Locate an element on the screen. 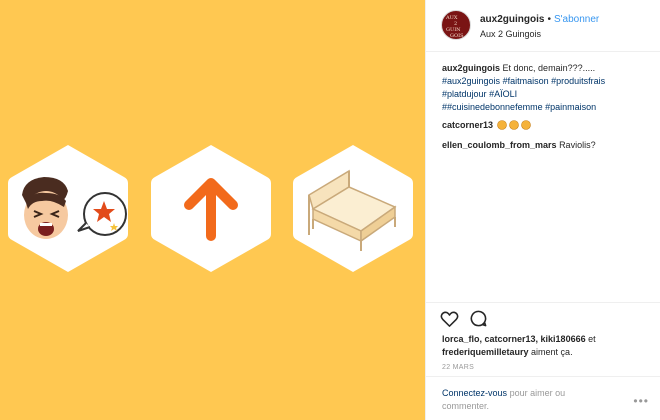 The width and height of the screenshot is (660, 420). avatar: AUX 2 GUIN GOIS is located at coordinates (456, 25).